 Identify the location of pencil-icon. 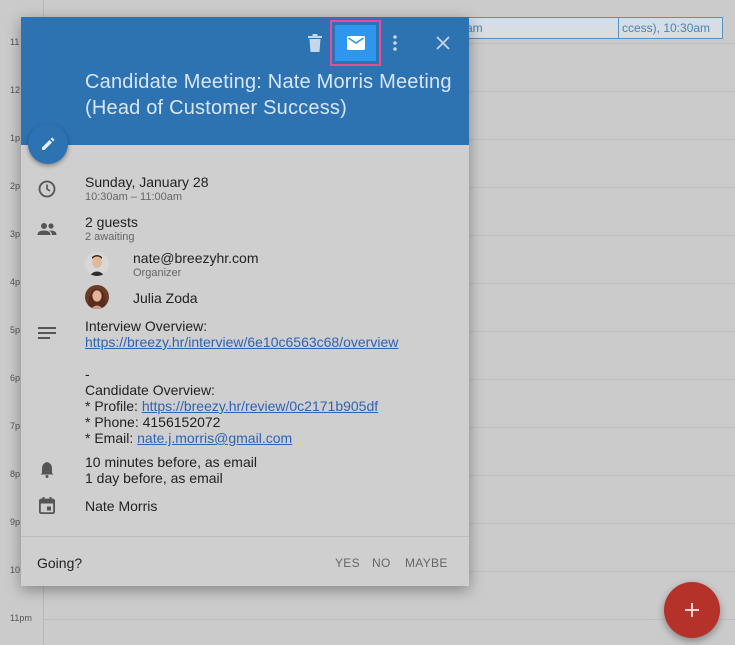
(48, 143).